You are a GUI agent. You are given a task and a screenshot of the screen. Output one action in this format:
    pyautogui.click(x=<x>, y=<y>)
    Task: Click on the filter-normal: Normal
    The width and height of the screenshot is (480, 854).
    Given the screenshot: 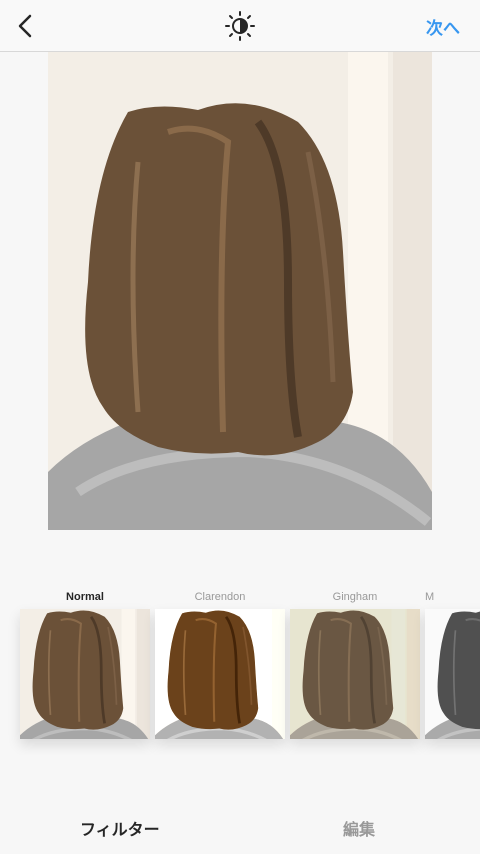 What is the action you would take?
    pyautogui.click(x=85, y=662)
    